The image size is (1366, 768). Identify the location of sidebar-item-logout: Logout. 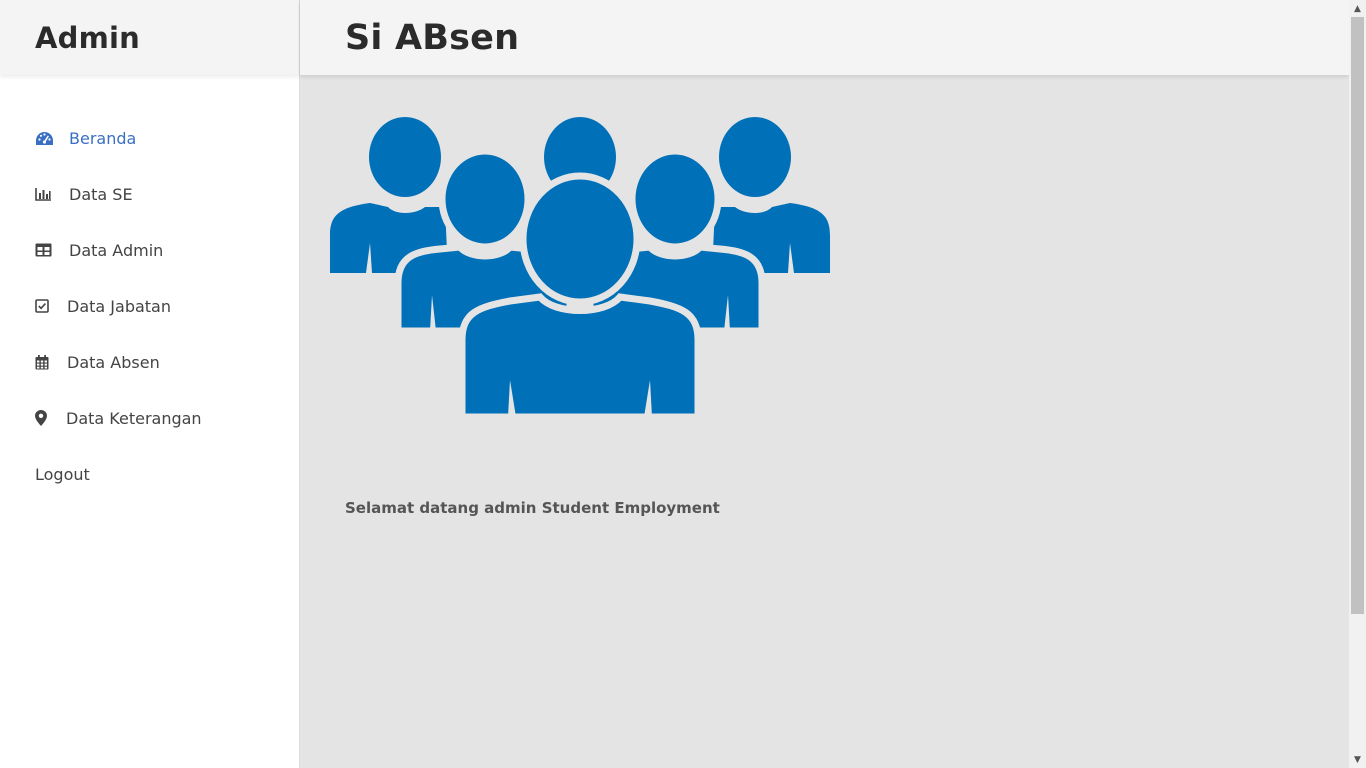
(149, 474).